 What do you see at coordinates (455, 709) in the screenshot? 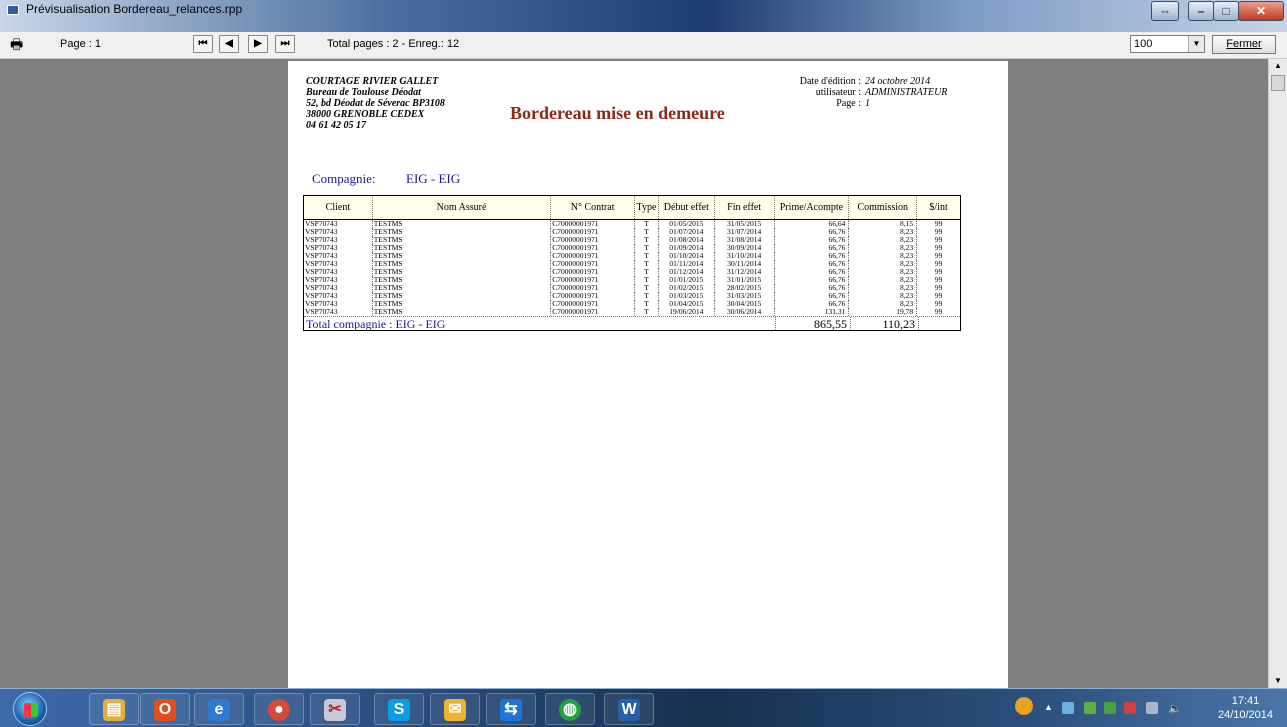
I see `taskbar-mail: ✉` at bounding box center [455, 709].